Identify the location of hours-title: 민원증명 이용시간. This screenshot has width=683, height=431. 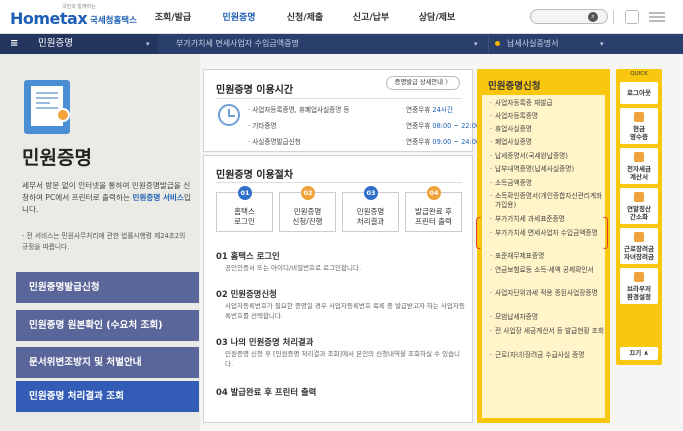
(255, 90).